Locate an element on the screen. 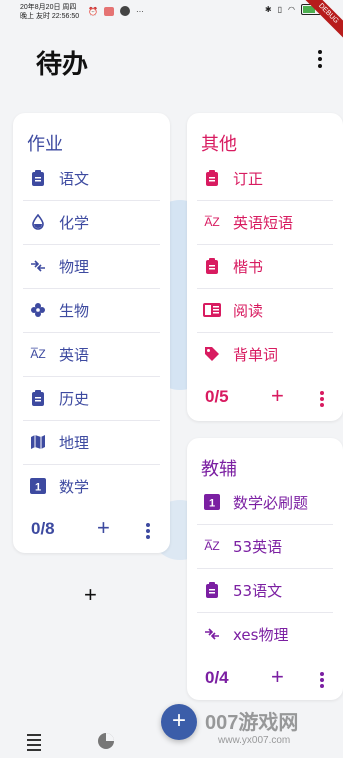 The height and width of the screenshot is (758, 343). list-item-label: 订正 is located at coordinates (248, 178).